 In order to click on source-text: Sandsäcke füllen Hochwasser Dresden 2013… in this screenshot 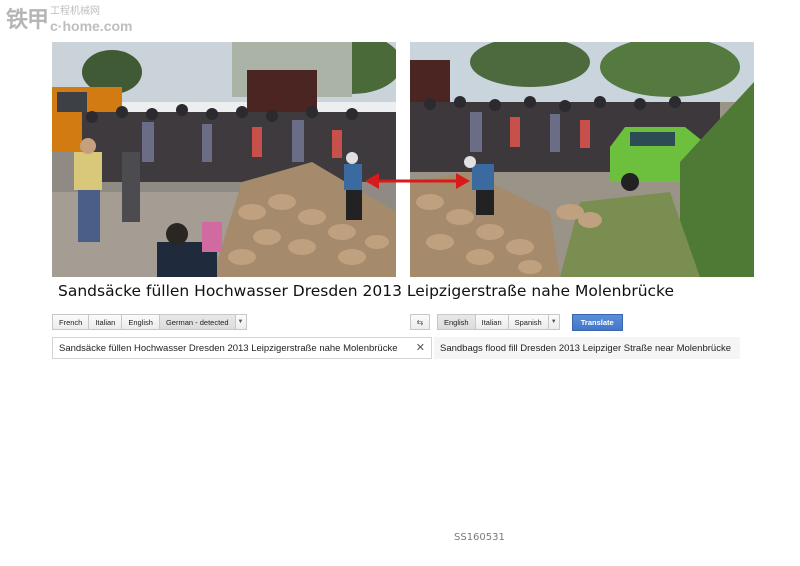, I will do `click(228, 348)`.